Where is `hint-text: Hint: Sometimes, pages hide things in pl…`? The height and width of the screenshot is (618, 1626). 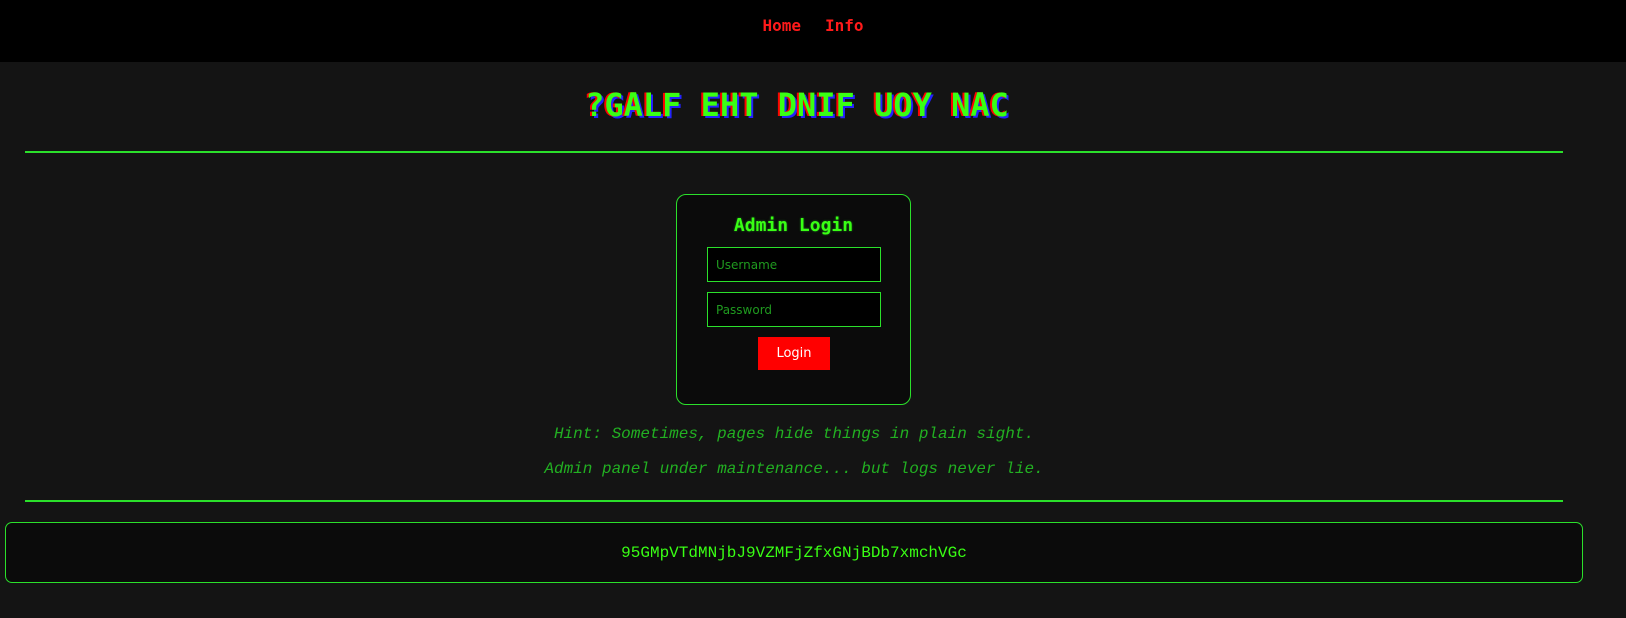
hint-text: Hint: Sometimes, pages hide things in pl… is located at coordinates (794, 434).